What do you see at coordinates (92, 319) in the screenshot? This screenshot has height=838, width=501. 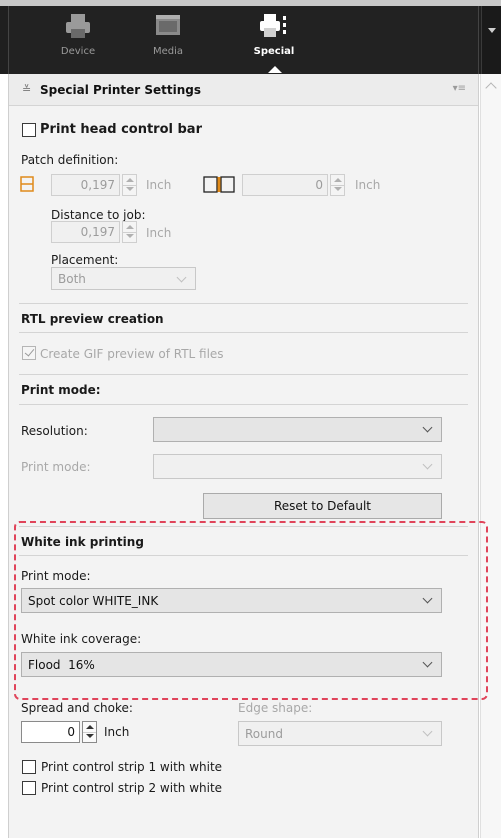 I see `rtl-section-title: RTL preview creation` at bounding box center [92, 319].